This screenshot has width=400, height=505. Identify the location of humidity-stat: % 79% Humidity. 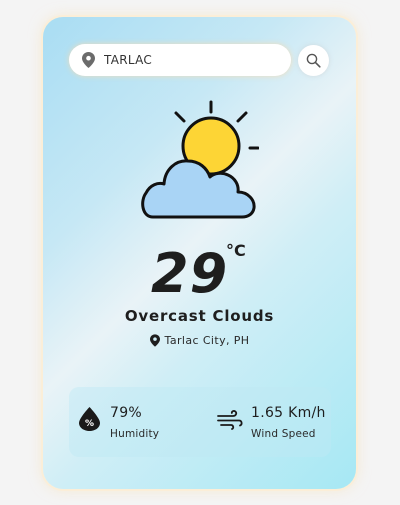
(134, 422).